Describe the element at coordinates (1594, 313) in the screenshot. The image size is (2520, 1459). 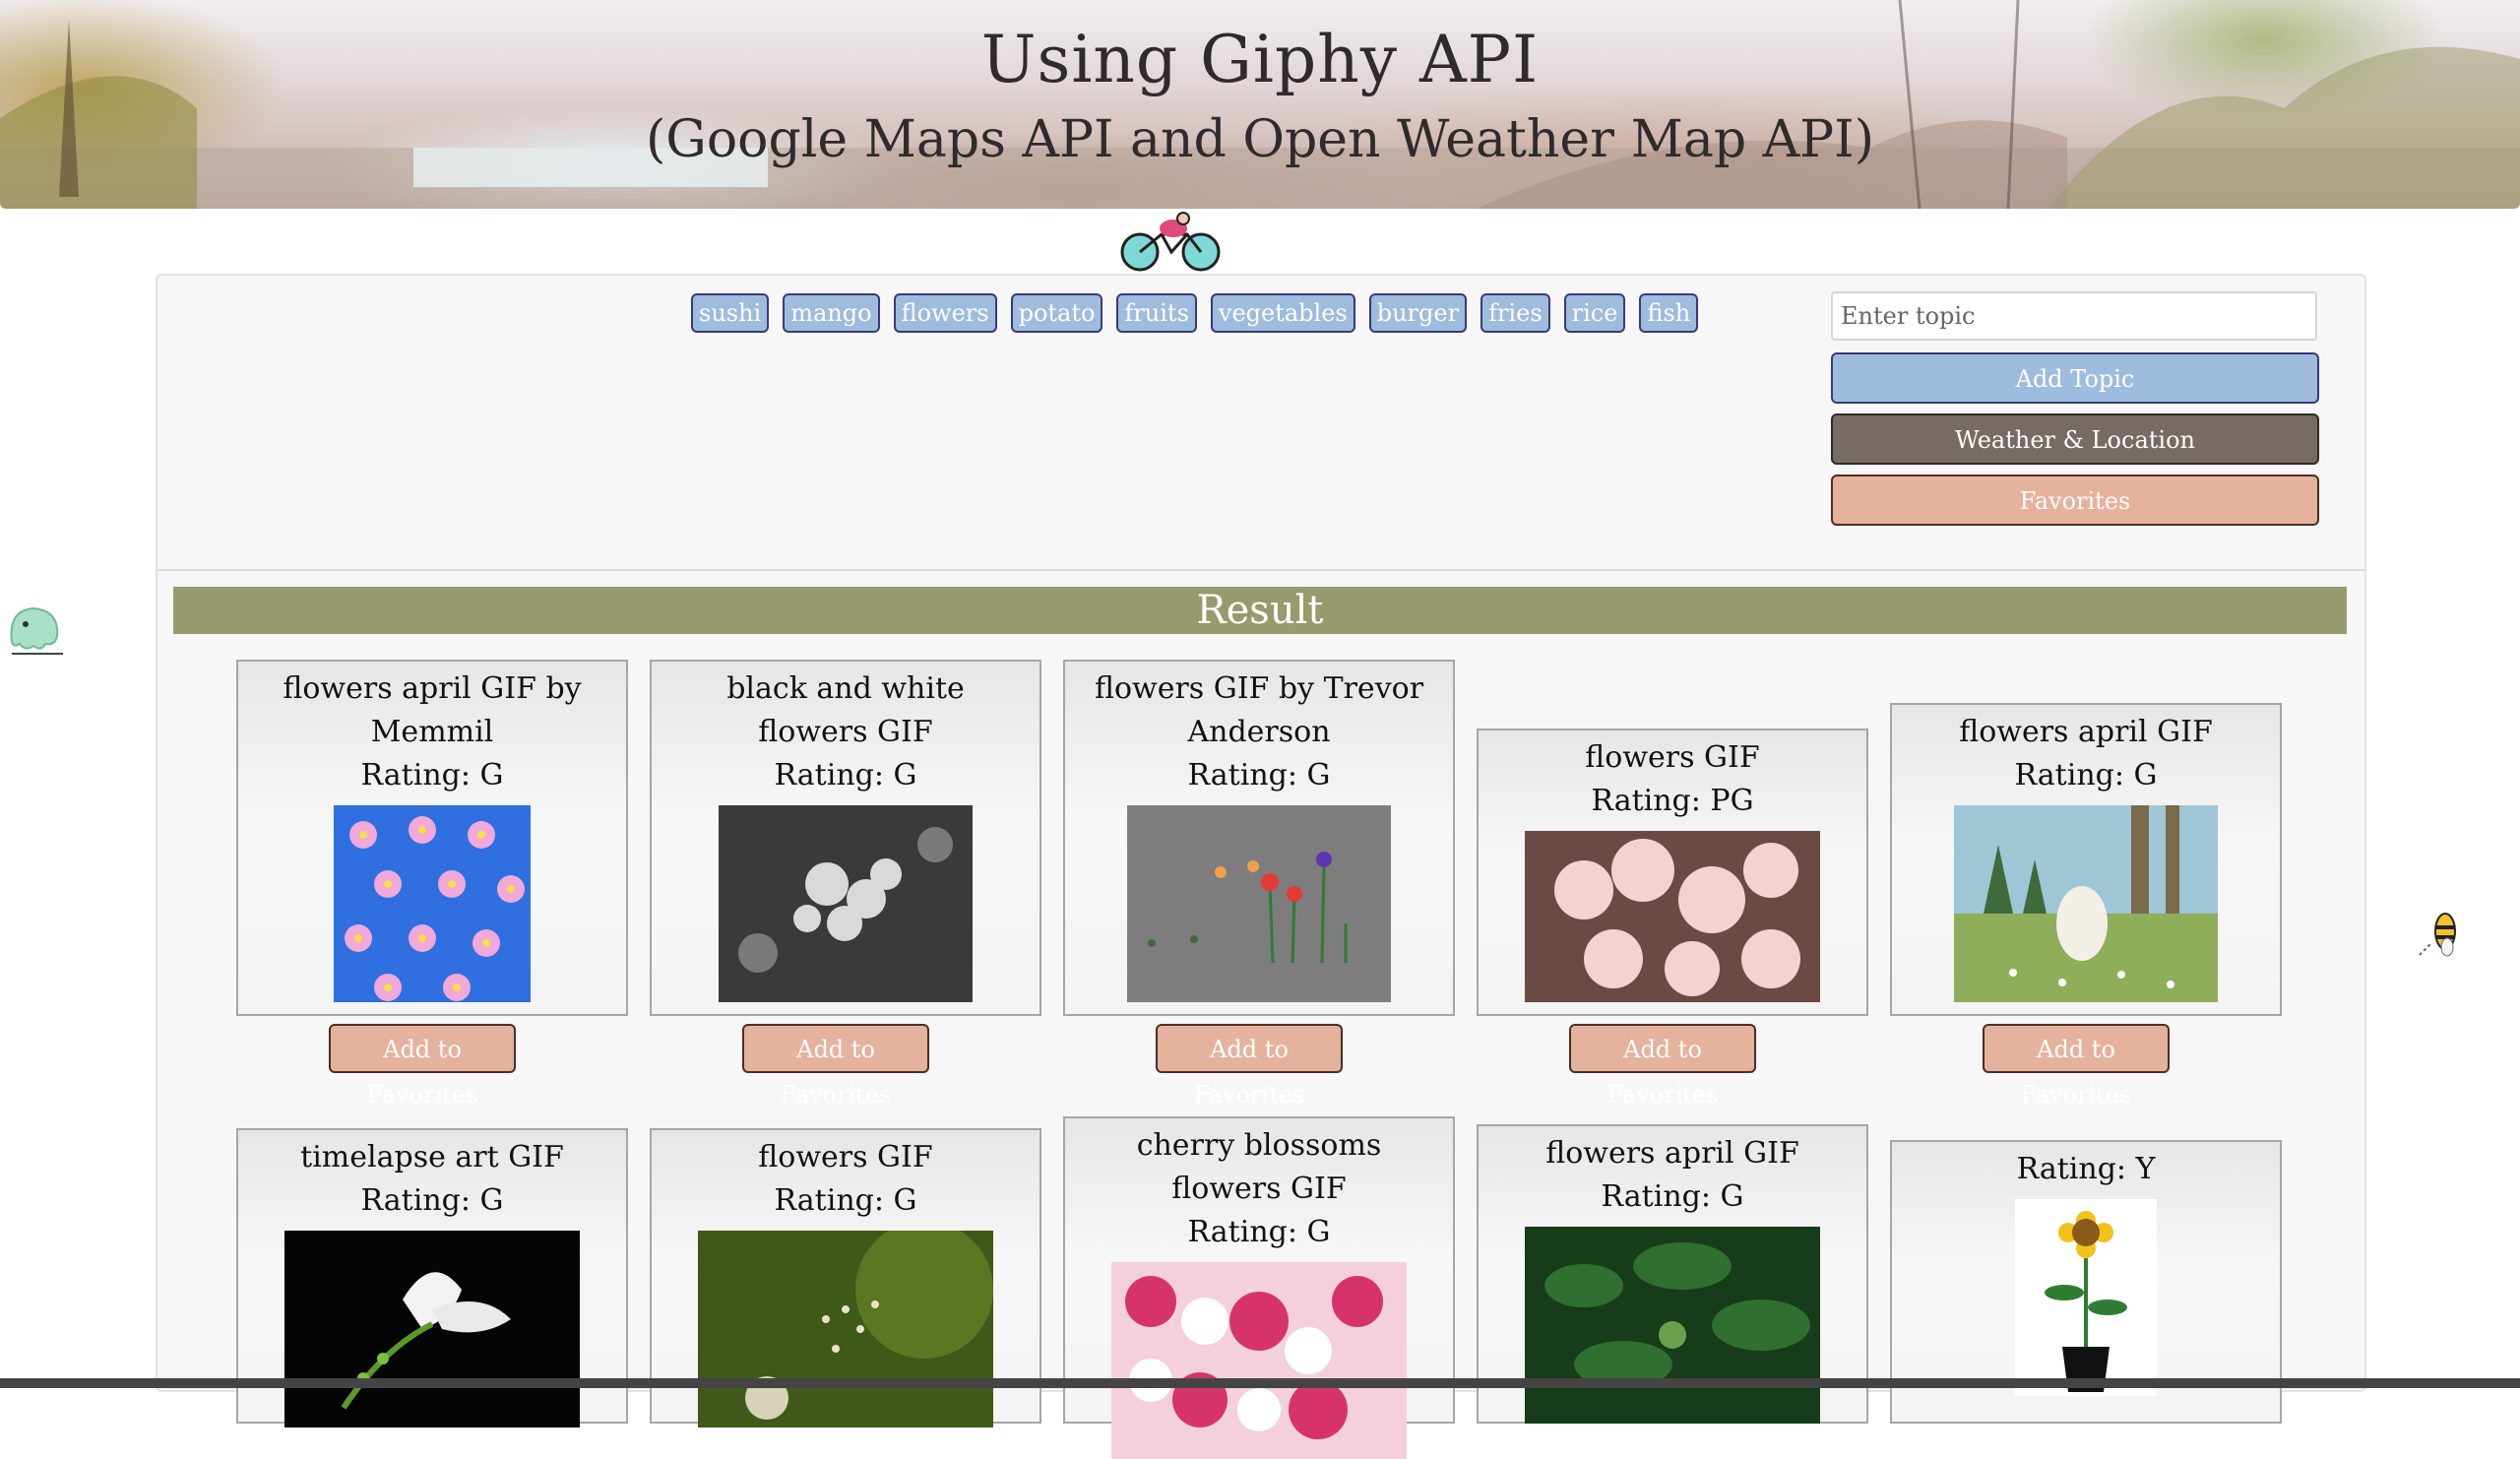
I see `topic-button-rice: rice` at that location.